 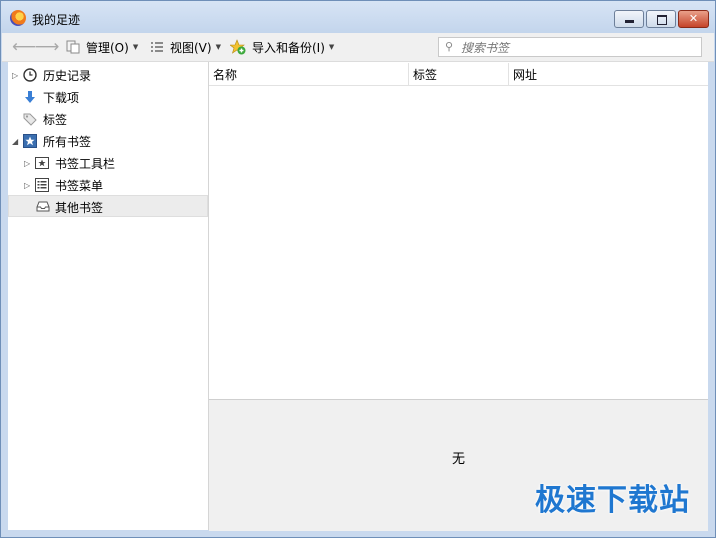 I want to click on maximize-icon, so click(x=662, y=20).